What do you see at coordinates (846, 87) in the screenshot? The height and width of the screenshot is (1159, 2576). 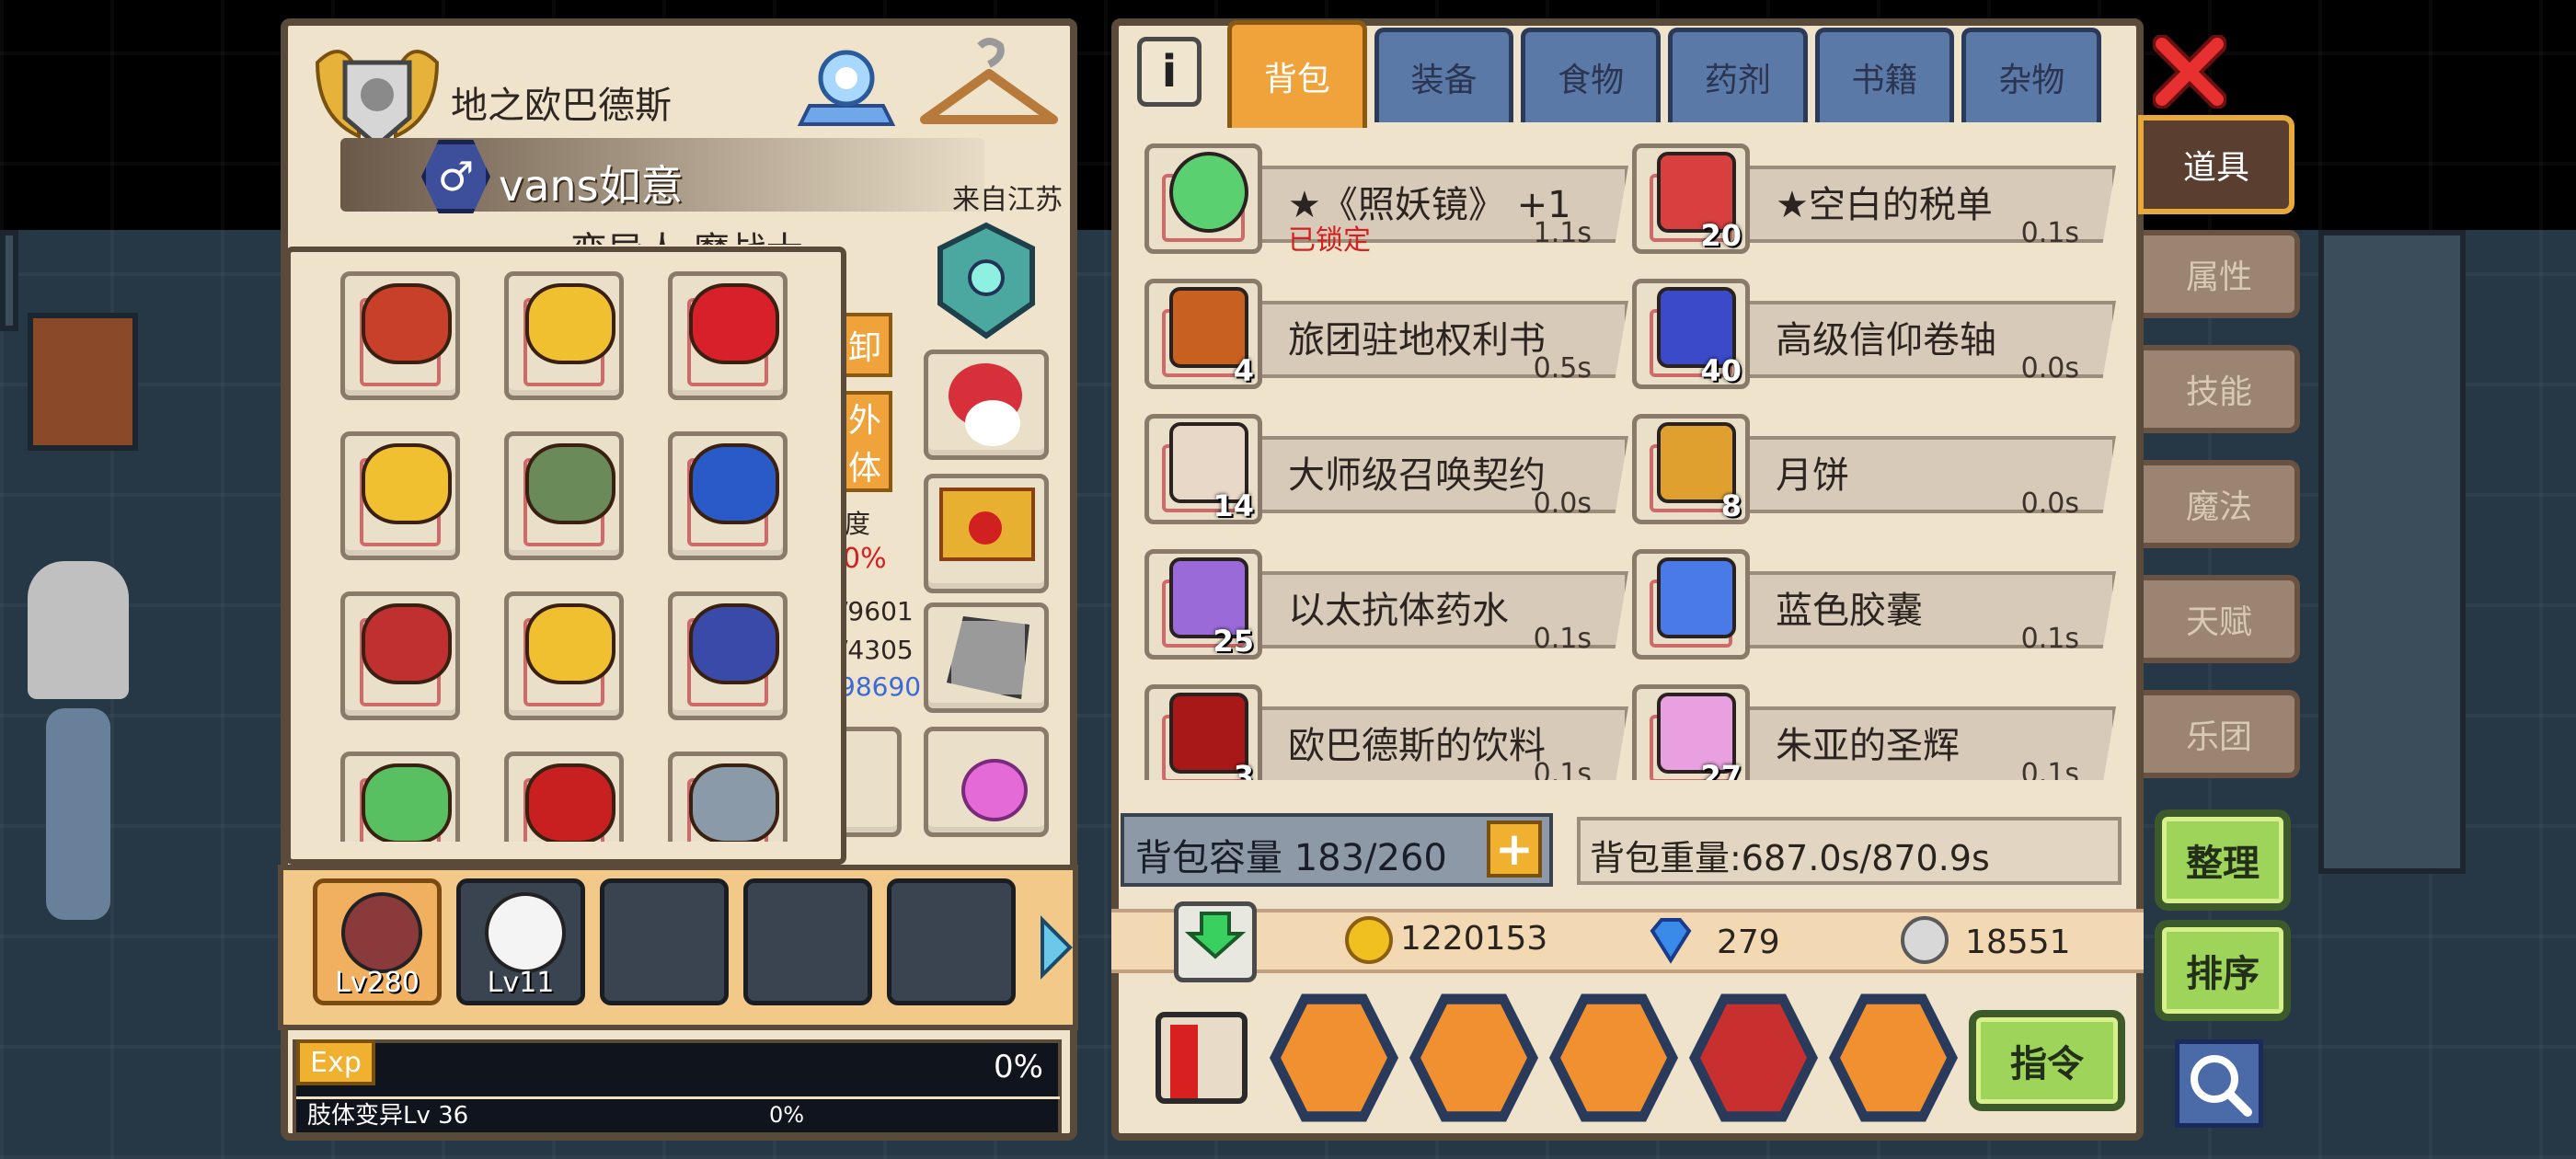 I see `crystal-altar-icon` at bounding box center [846, 87].